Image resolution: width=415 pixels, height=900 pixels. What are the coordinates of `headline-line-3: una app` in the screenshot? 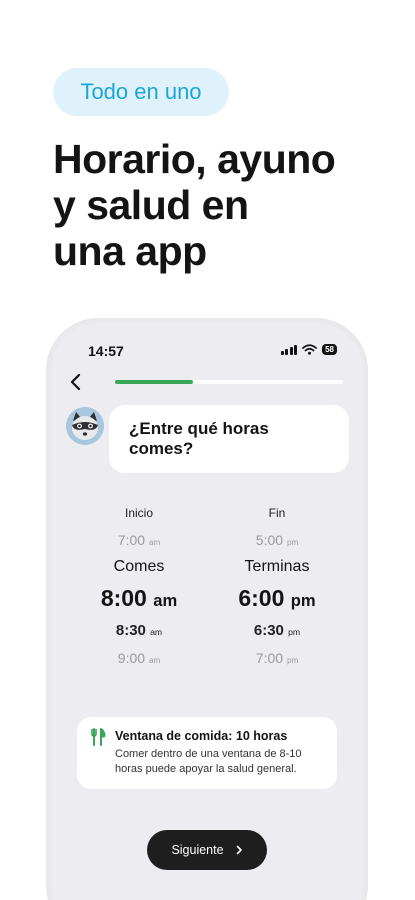 It's located at (130, 251).